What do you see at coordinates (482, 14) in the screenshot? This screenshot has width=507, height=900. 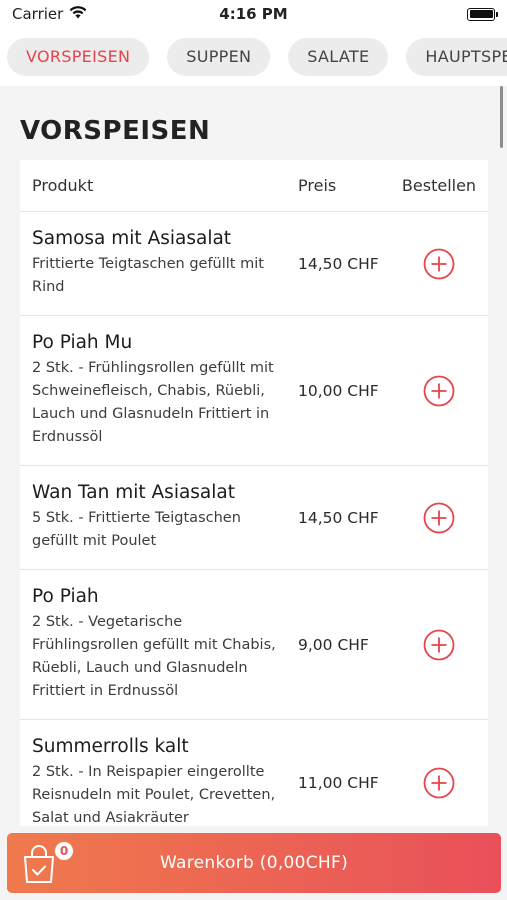 I see `battery-icon` at bounding box center [482, 14].